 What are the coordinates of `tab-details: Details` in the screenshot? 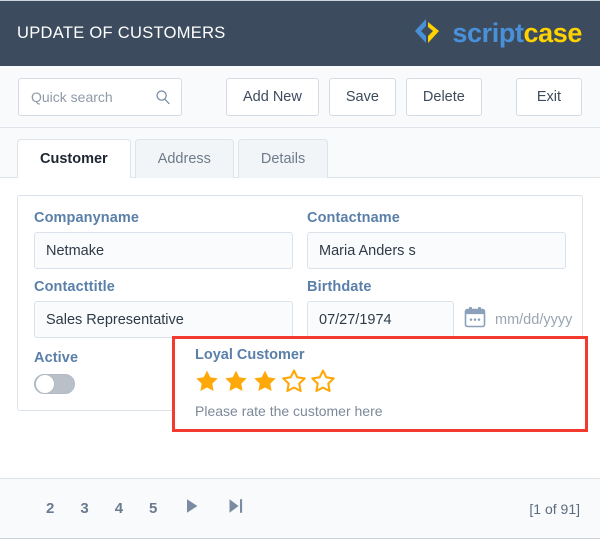 It's located at (283, 158).